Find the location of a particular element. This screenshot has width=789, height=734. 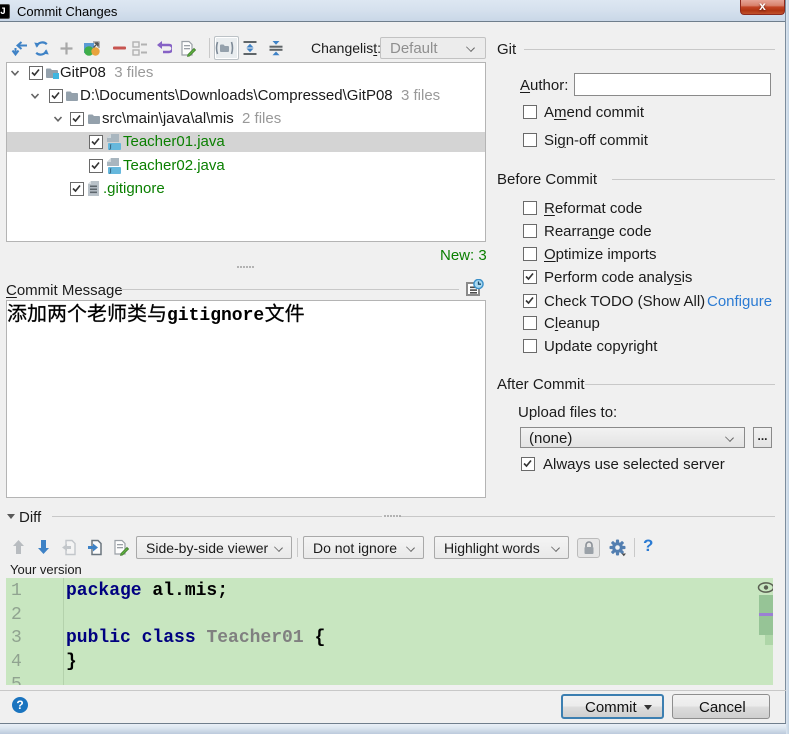

svg-text: gitignore is located at coordinates (215, 316).